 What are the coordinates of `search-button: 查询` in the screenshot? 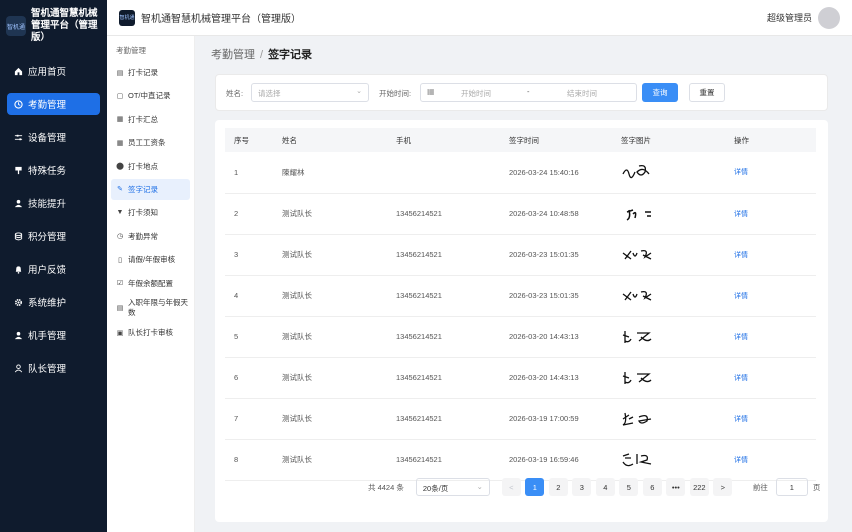 It's located at (660, 92).